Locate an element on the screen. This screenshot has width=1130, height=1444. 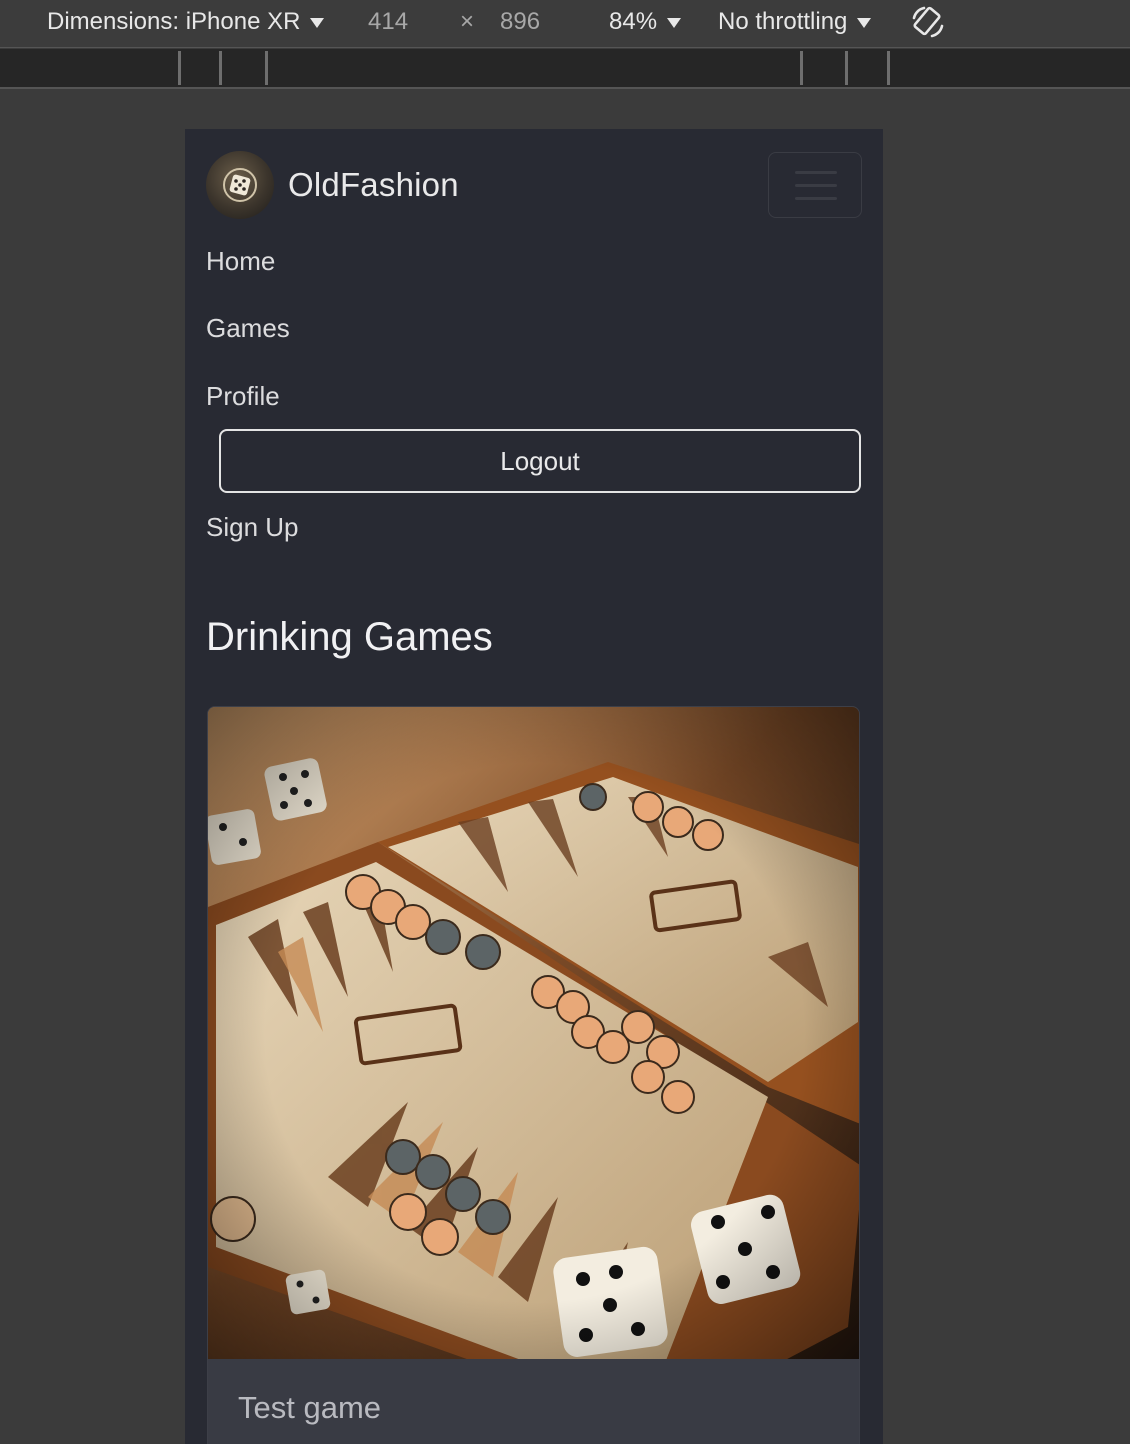
device-label: Dimensions: iPhone XR is located at coordinates (174, 21).